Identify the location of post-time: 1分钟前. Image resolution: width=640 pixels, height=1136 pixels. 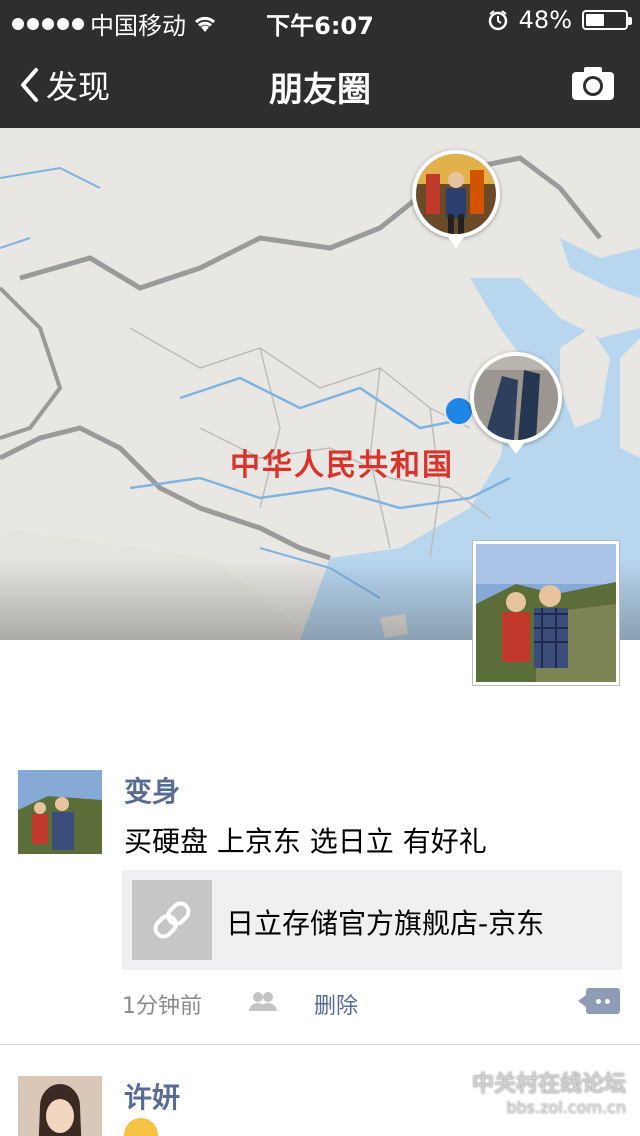
(162, 1006).